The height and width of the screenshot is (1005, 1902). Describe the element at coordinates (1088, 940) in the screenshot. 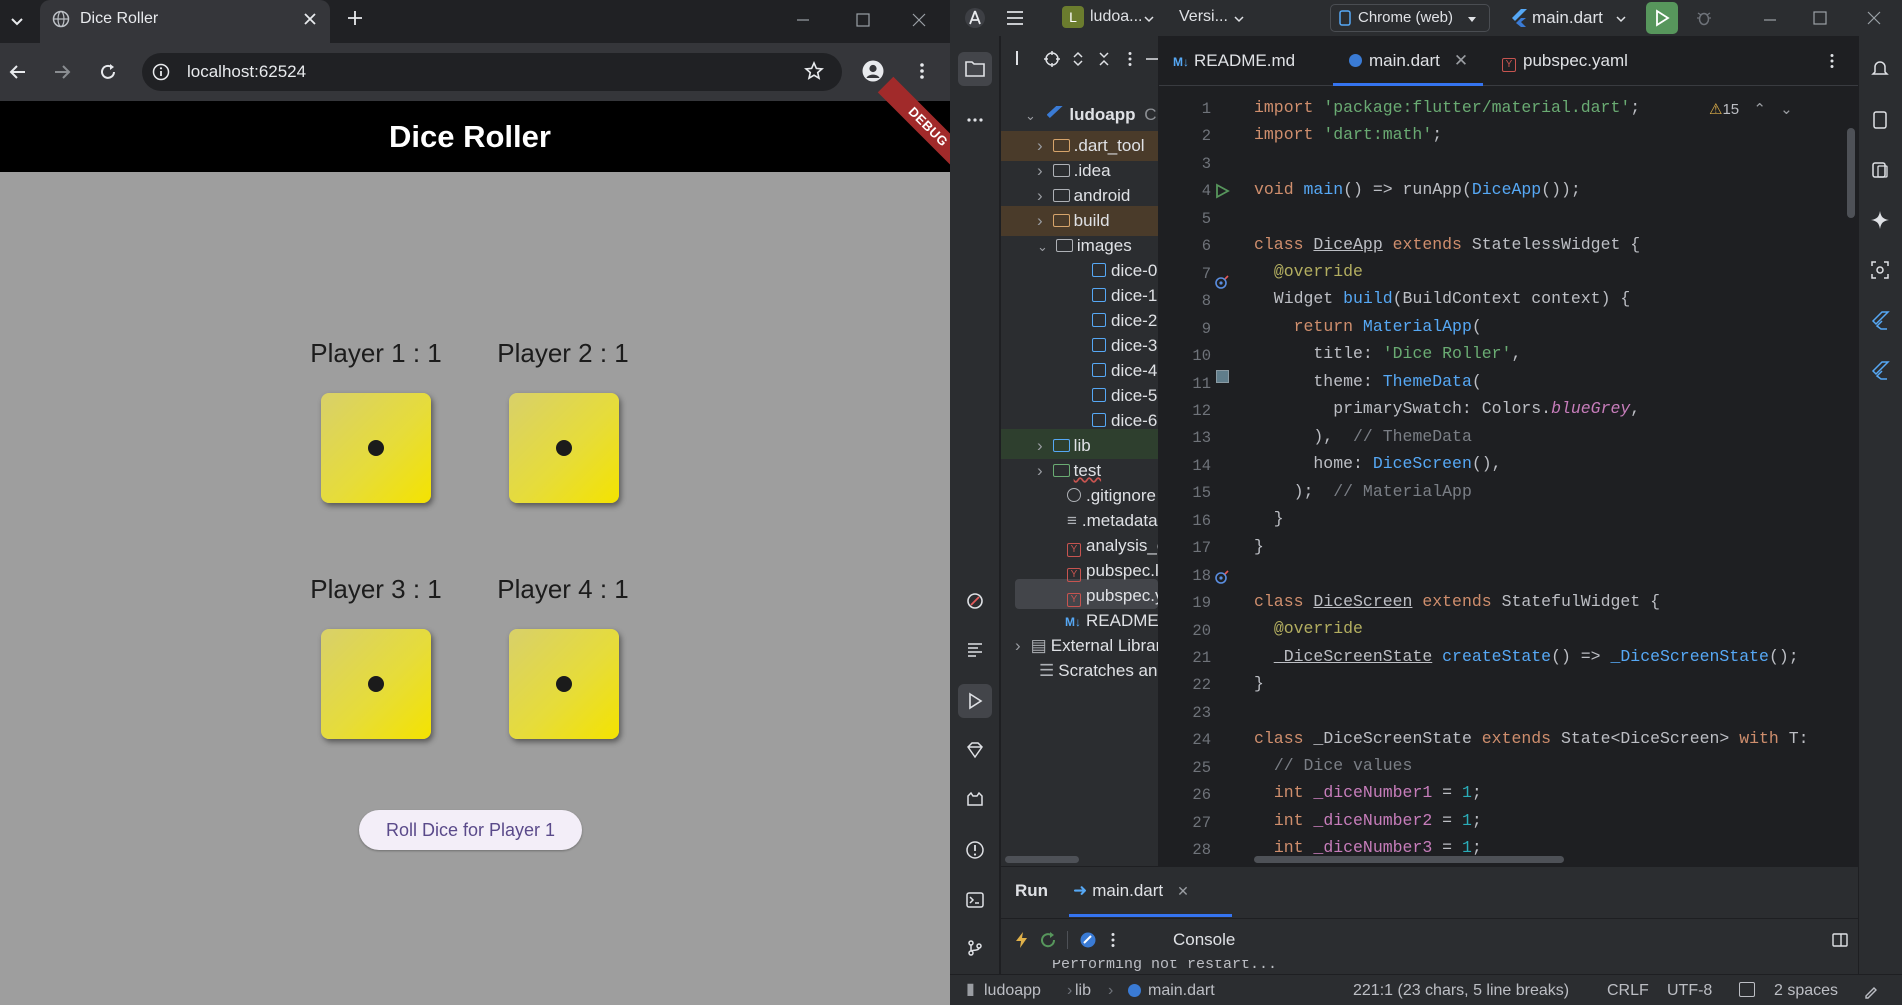

I see `devtools-icon` at that location.